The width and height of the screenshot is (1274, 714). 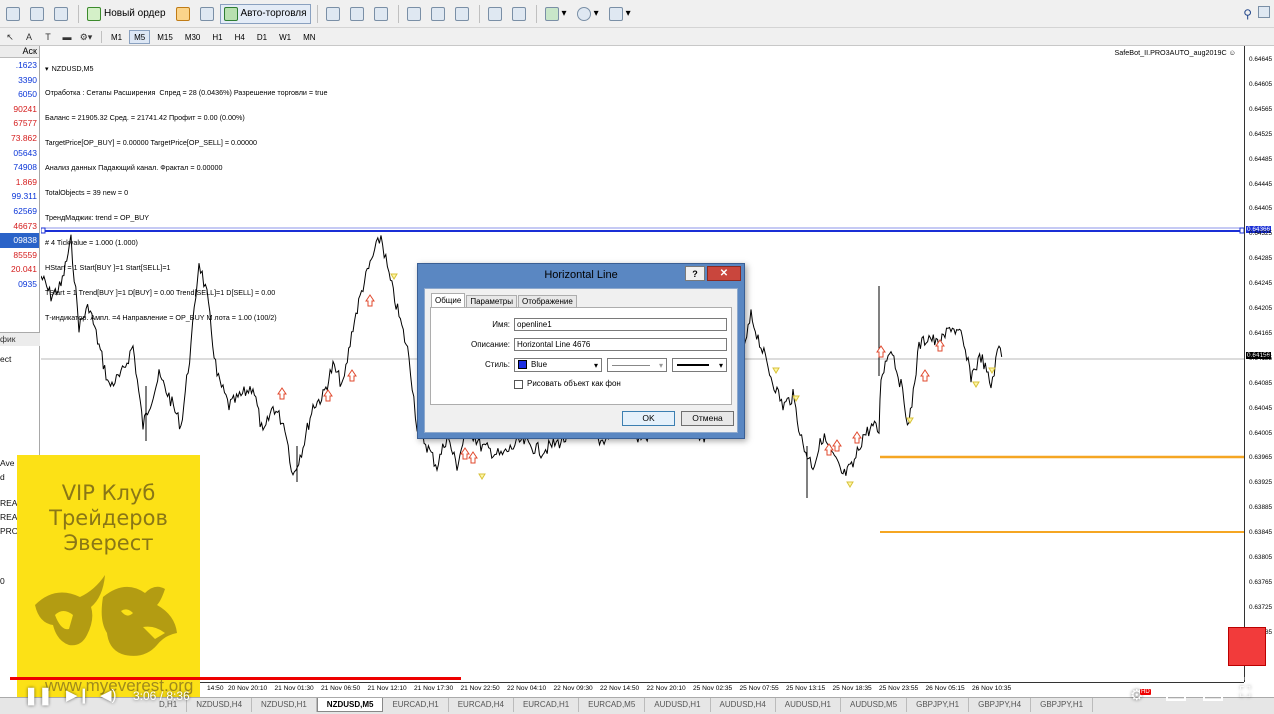 I want to click on indicators-button: ▾, so click(x=556, y=14).